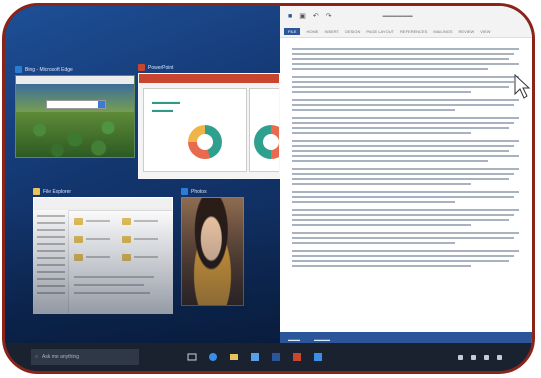 This screenshot has width=541, height=378. I want to click on tab-home: HOME, so click(312, 31).